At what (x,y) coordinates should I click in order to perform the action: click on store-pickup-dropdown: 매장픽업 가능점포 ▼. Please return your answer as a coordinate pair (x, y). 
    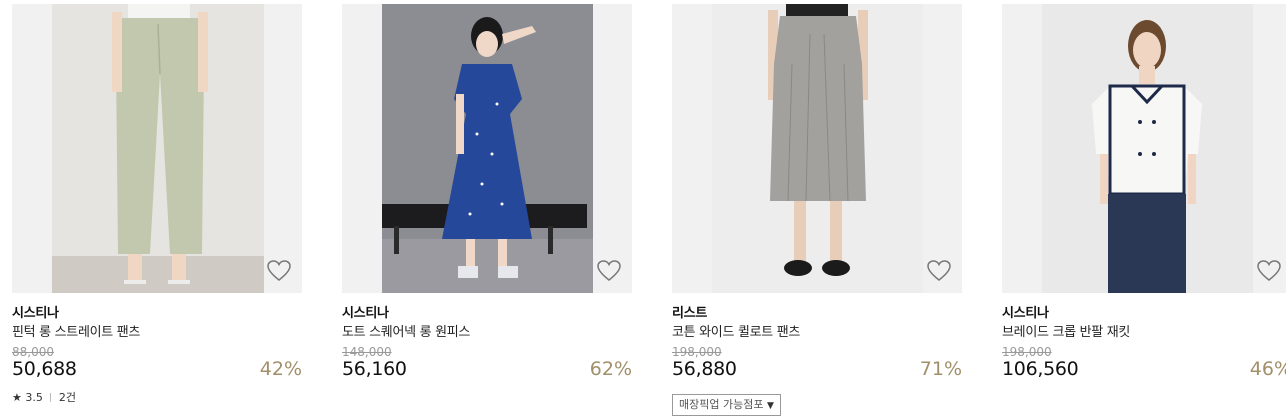
    Looking at the image, I should click on (726, 405).